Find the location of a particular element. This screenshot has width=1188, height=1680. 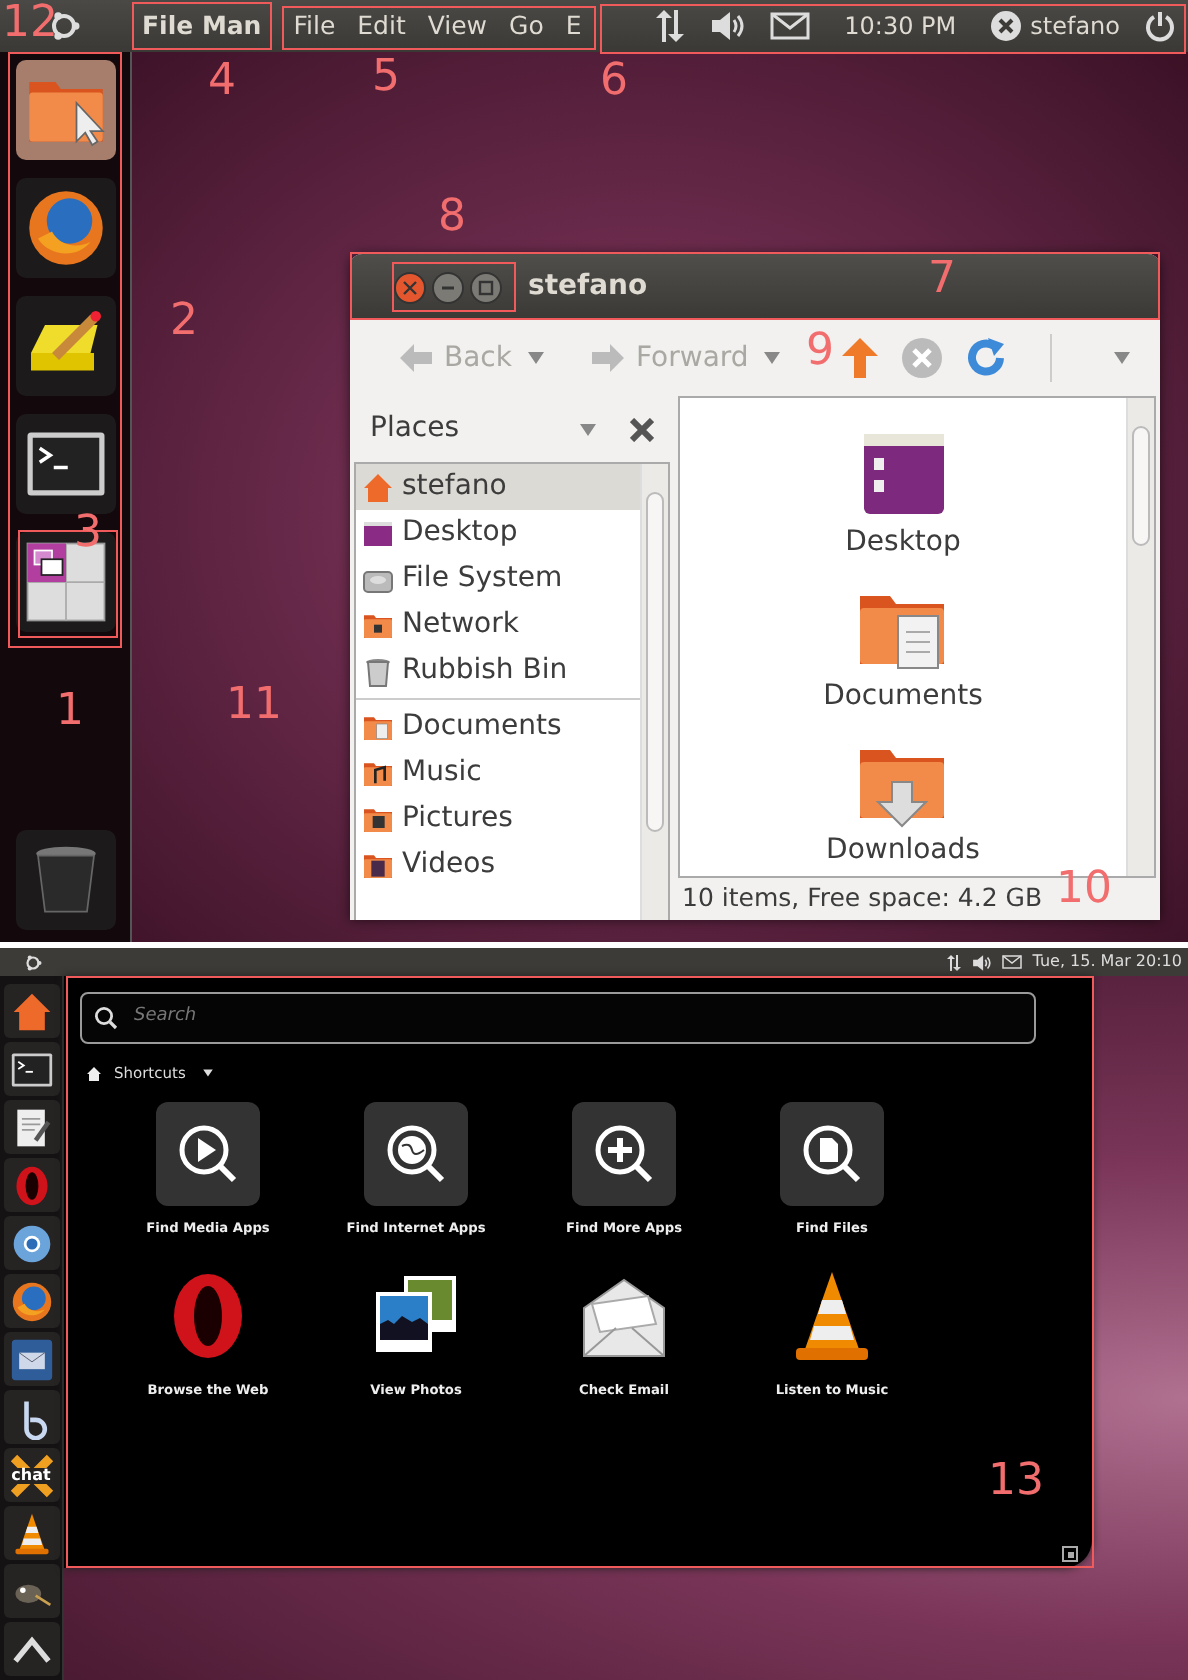

menu-item: Edit is located at coordinates (381, 26).